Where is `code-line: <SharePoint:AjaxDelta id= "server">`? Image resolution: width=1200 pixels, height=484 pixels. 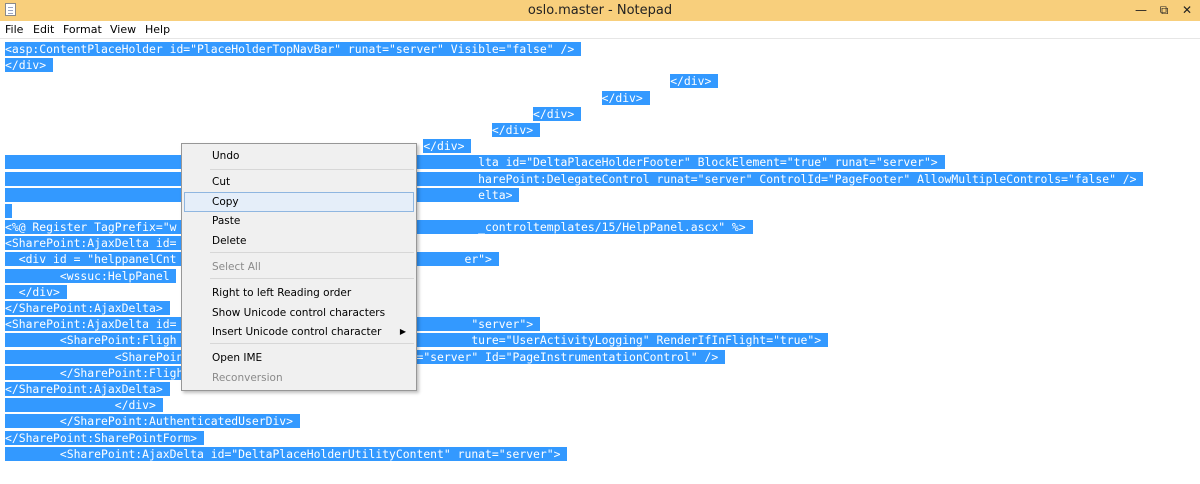 code-line: <SharePoint:AjaxDelta id= "server"> is located at coordinates (574, 324).